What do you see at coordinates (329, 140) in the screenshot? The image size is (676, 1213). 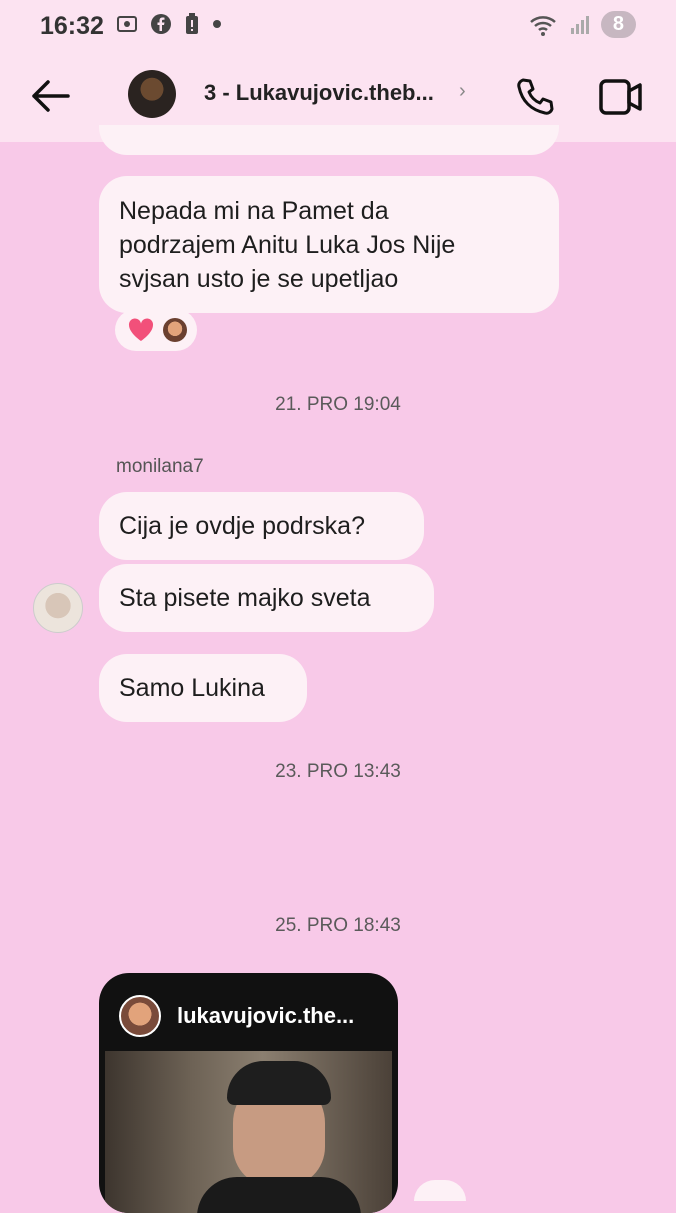 I see `previous-message-bubble` at bounding box center [329, 140].